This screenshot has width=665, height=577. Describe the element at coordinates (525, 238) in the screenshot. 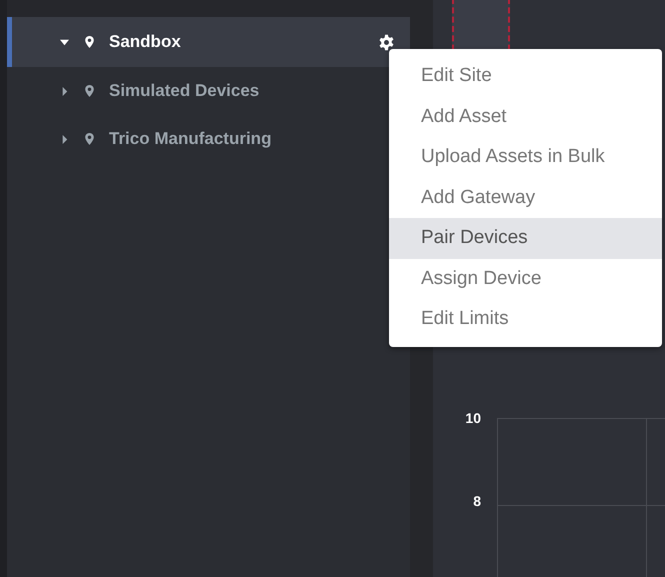

I see `menu-item: Pair Devices` at that location.